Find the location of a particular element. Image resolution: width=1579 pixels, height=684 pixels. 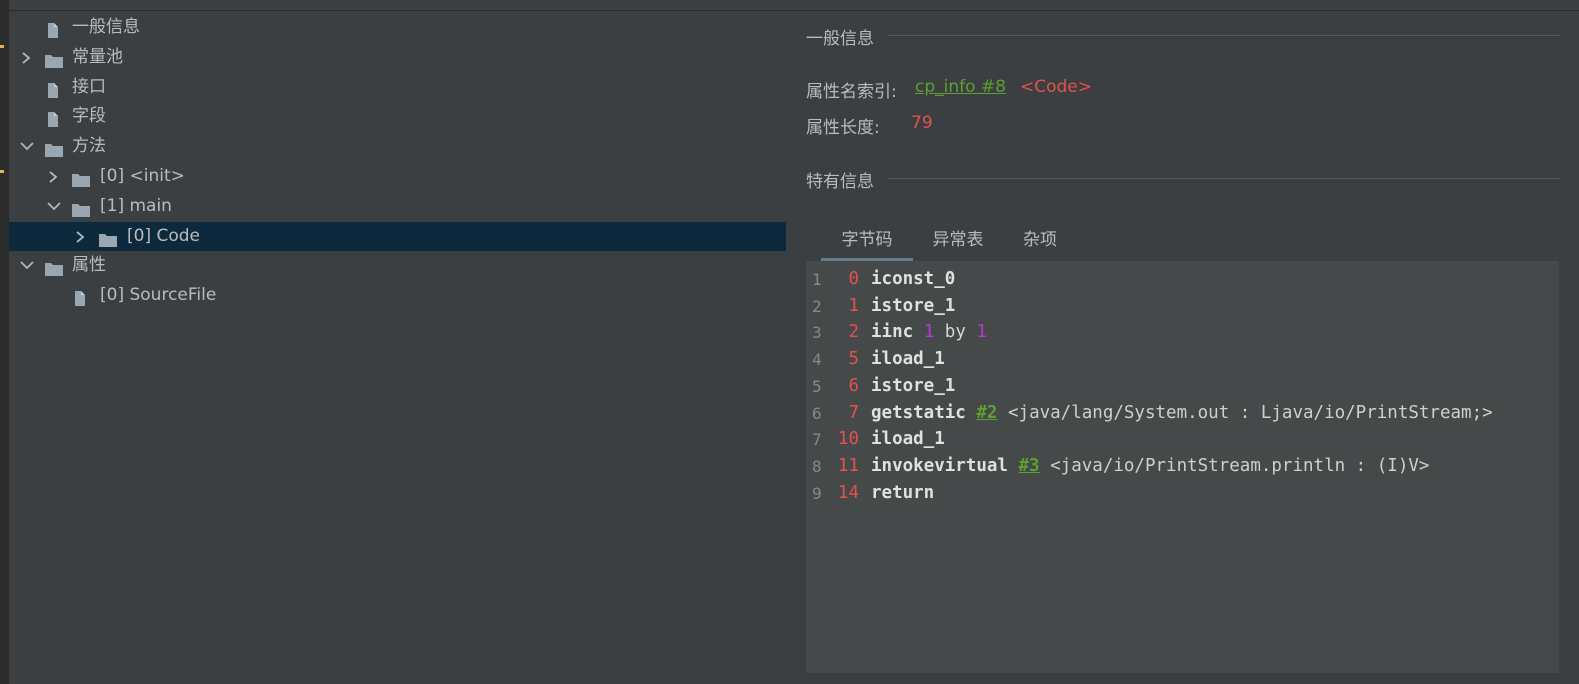

tree-item-general-info: 一般信息 is located at coordinates (397, 28).